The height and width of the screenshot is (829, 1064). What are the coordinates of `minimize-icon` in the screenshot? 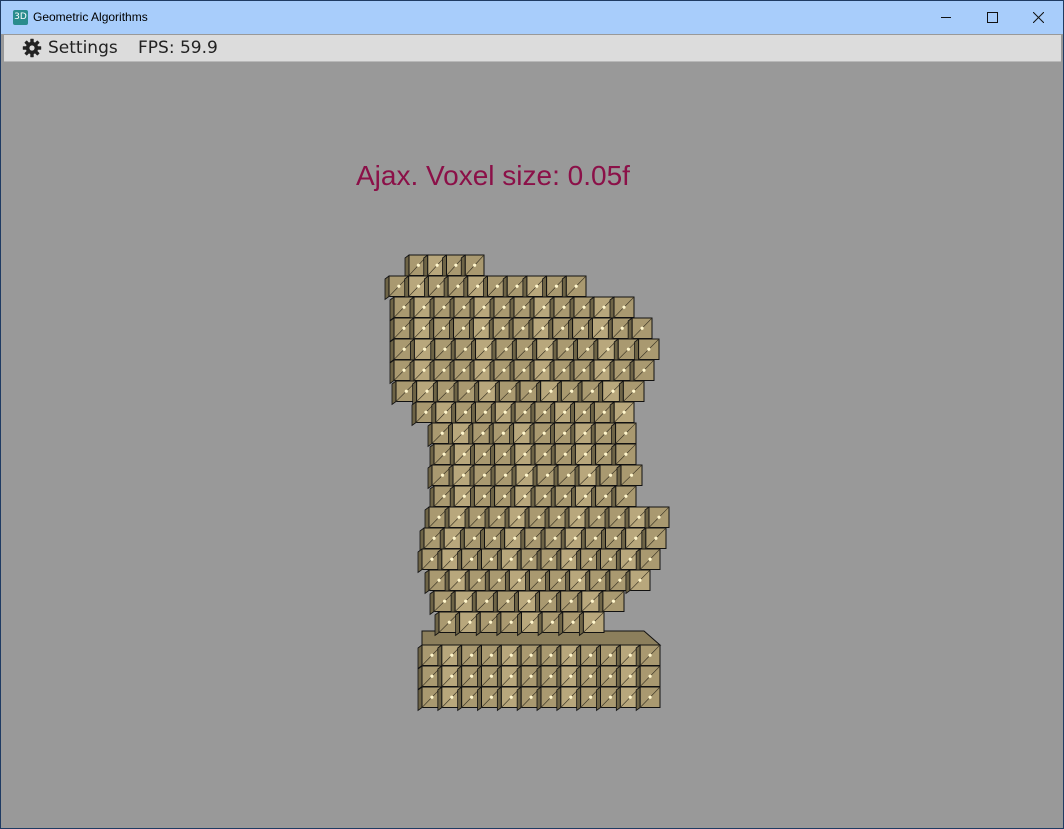 It's located at (946, 17).